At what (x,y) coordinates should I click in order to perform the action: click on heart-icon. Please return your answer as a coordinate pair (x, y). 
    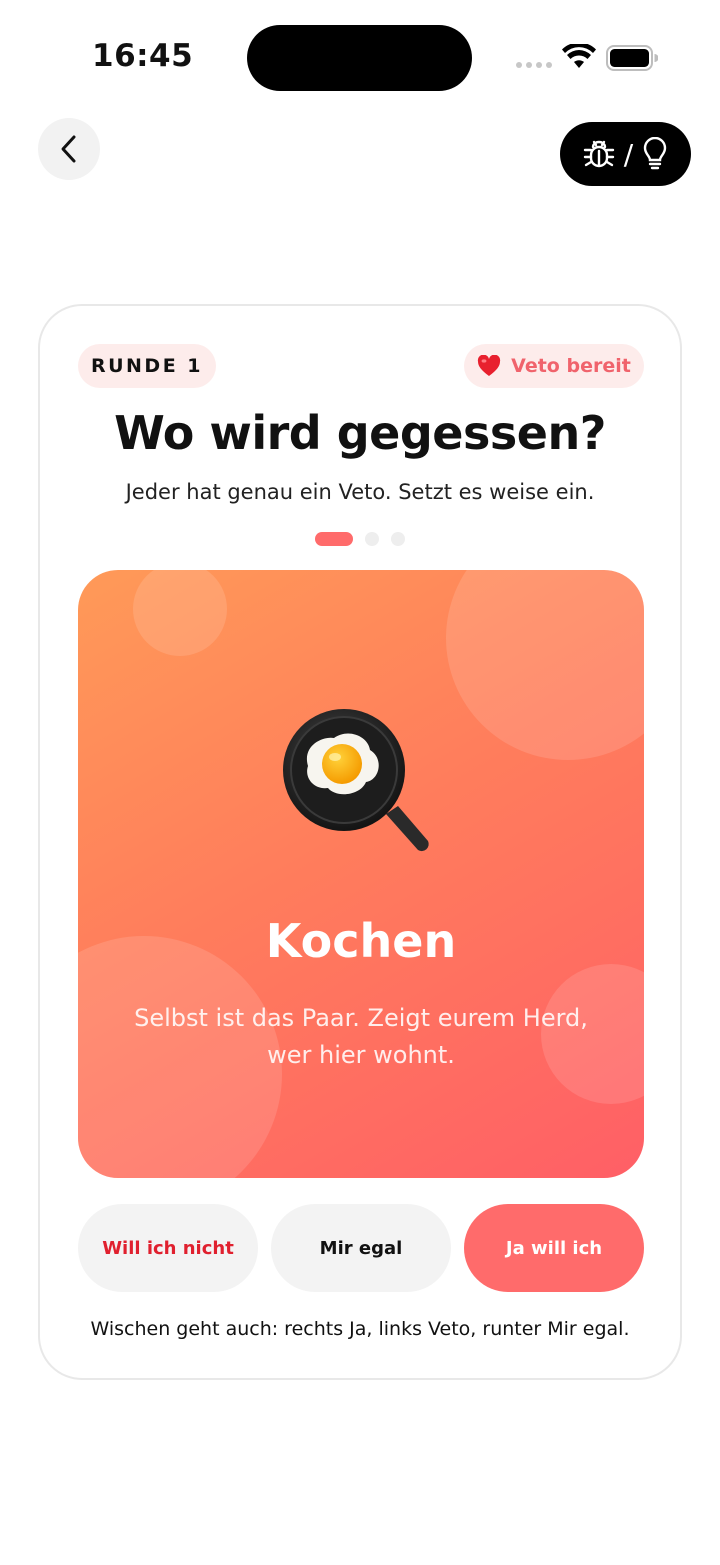
    Looking at the image, I should click on (489, 365).